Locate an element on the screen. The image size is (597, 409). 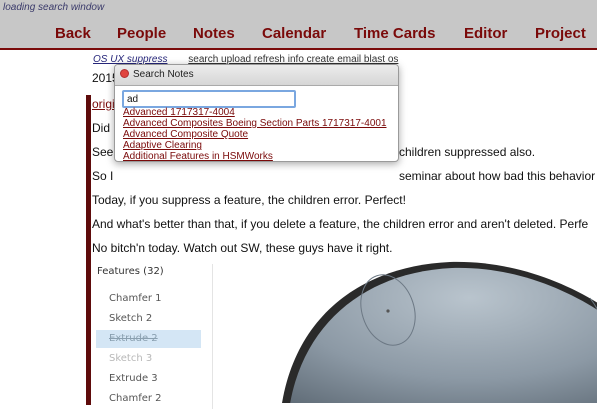
search-result-item: Adaptive Clearing is located at coordinates (162, 145).